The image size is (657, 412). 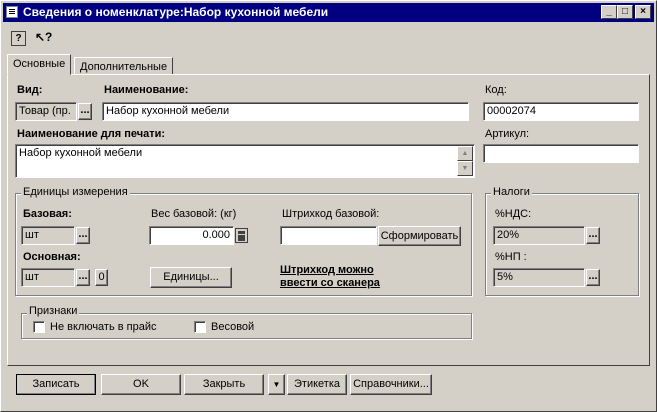 What do you see at coordinates (48, 277) in the screenshot?
I see `main-unit-field: шт` at bounding box center [48, 277].